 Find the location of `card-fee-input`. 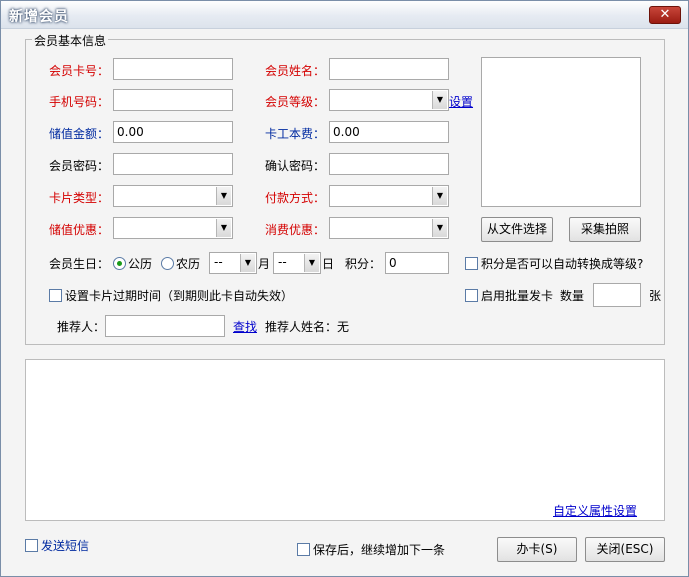

card-fee-input is located at coordinates (389, 132).